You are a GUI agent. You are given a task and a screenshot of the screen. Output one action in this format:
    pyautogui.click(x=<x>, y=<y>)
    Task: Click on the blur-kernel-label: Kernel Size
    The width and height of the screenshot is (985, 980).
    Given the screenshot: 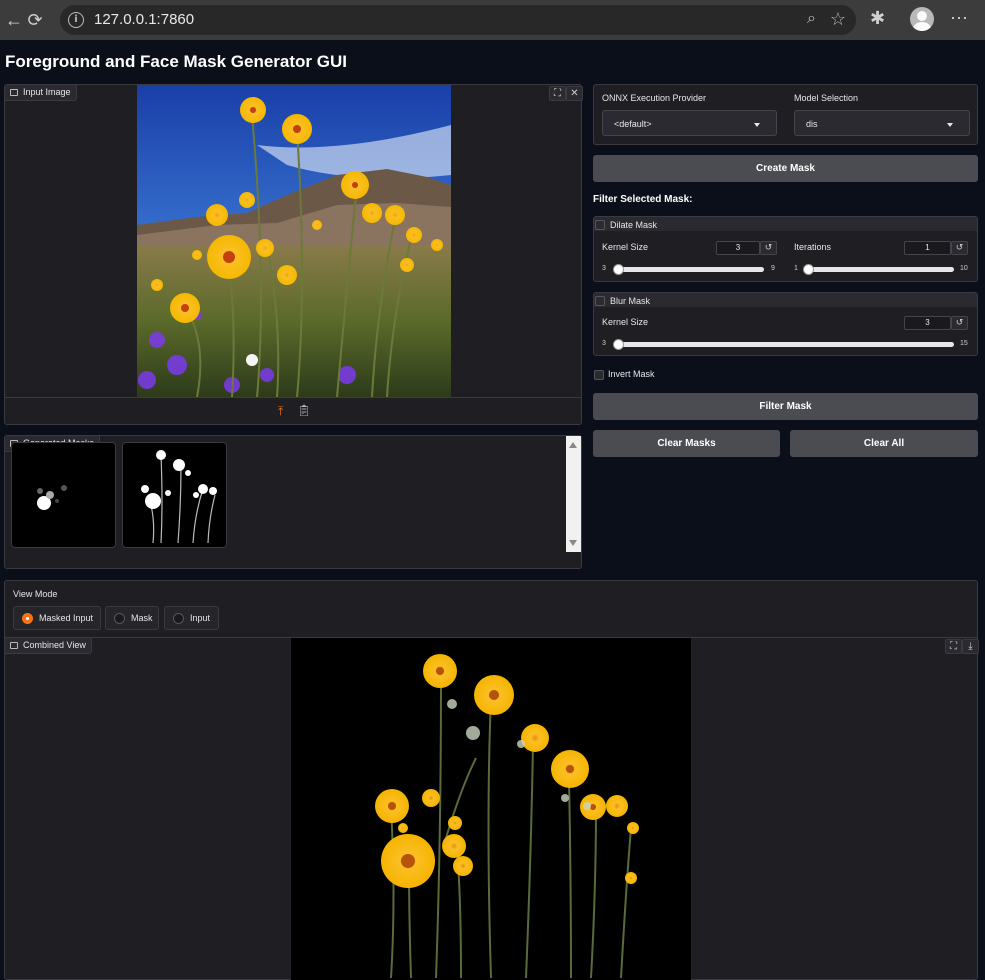 What is the action you would take?
    pyautogui.click(x=625, y=322)
    